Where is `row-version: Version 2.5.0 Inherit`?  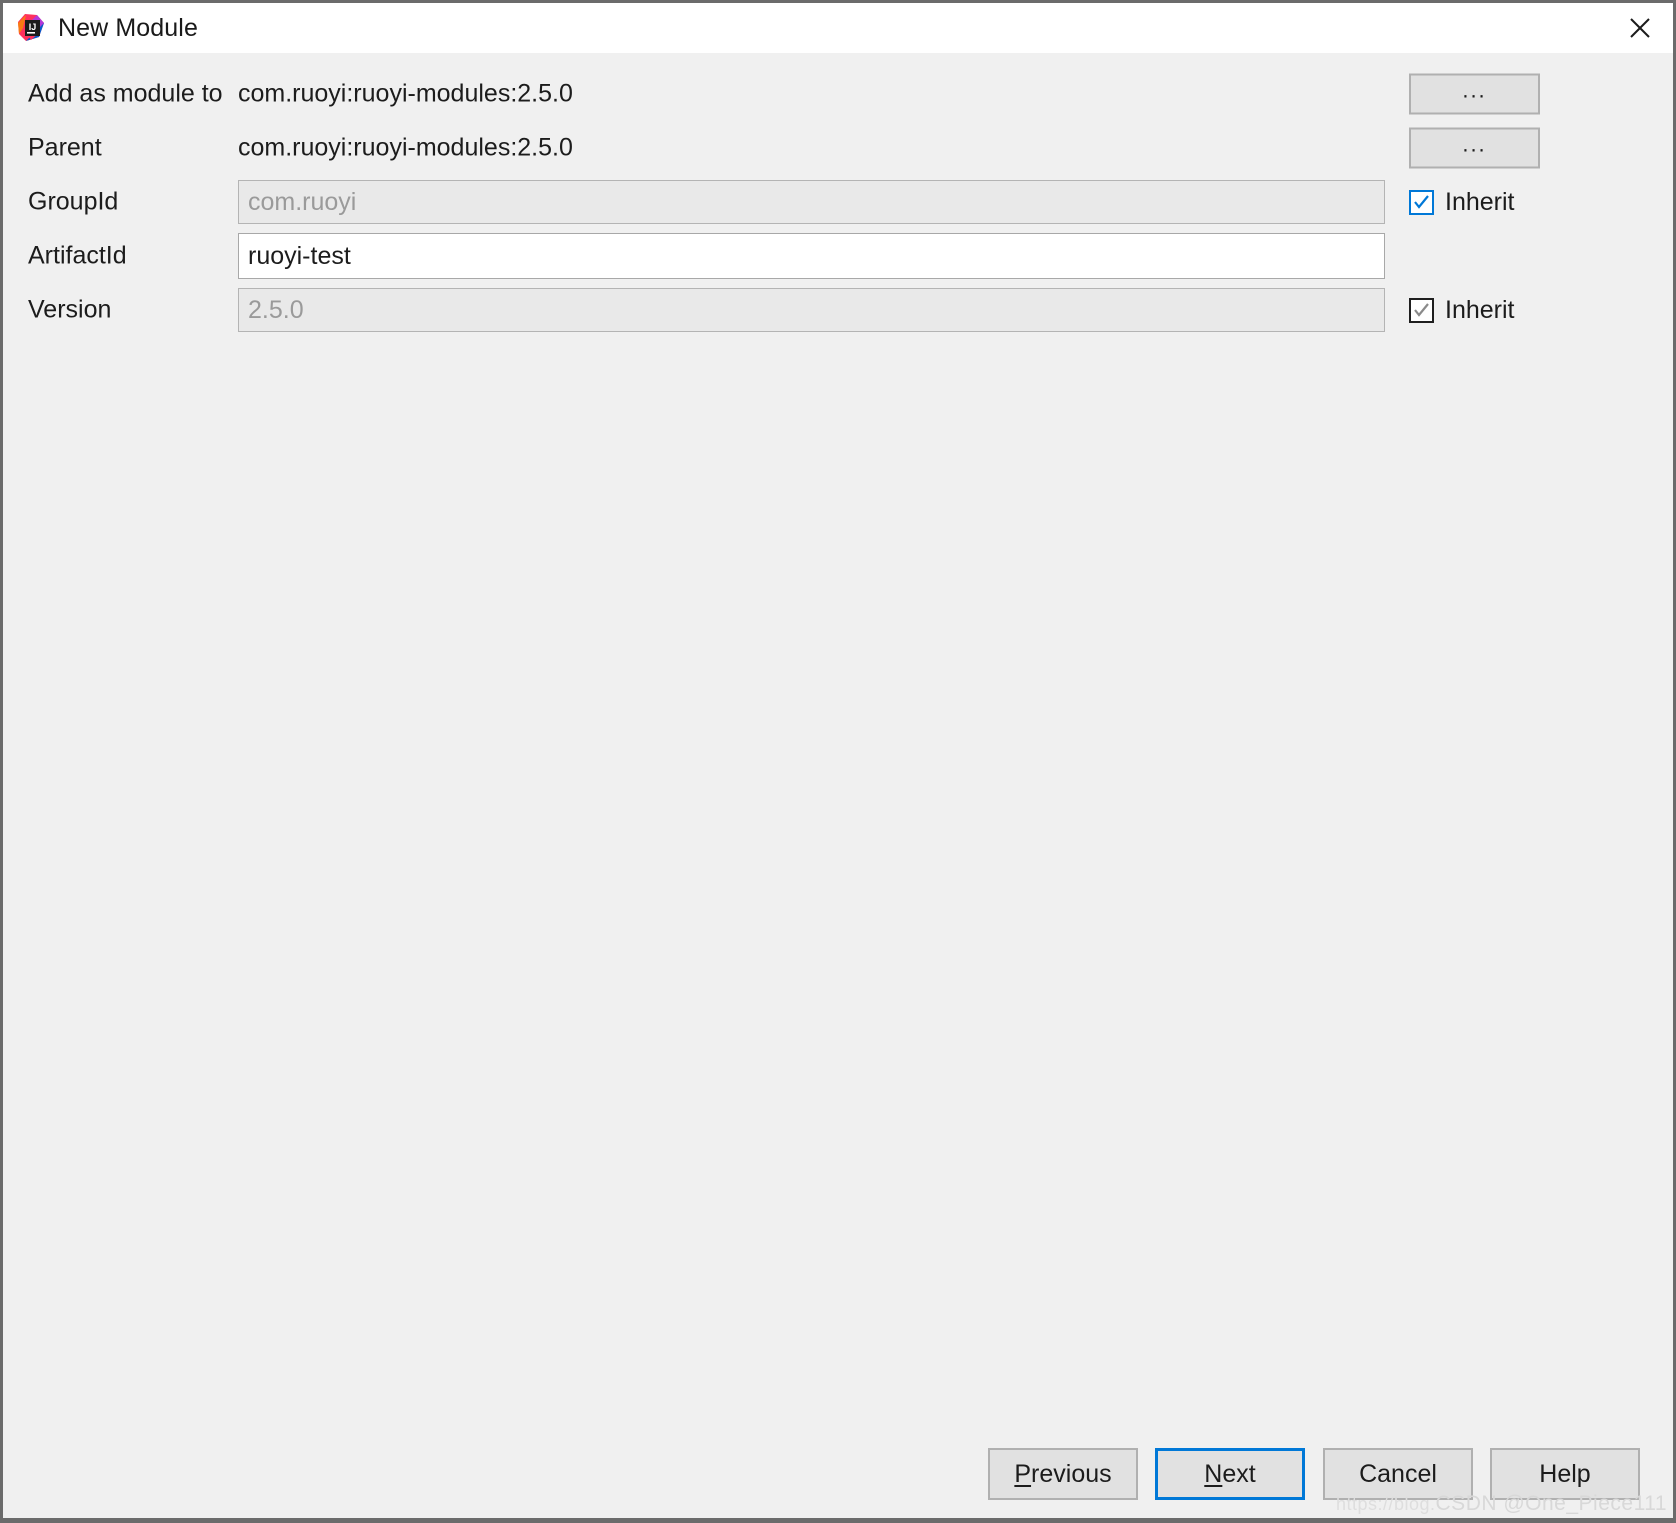 row-version: Version 2.5.0 Inherit is located at coordinates (838, 310).